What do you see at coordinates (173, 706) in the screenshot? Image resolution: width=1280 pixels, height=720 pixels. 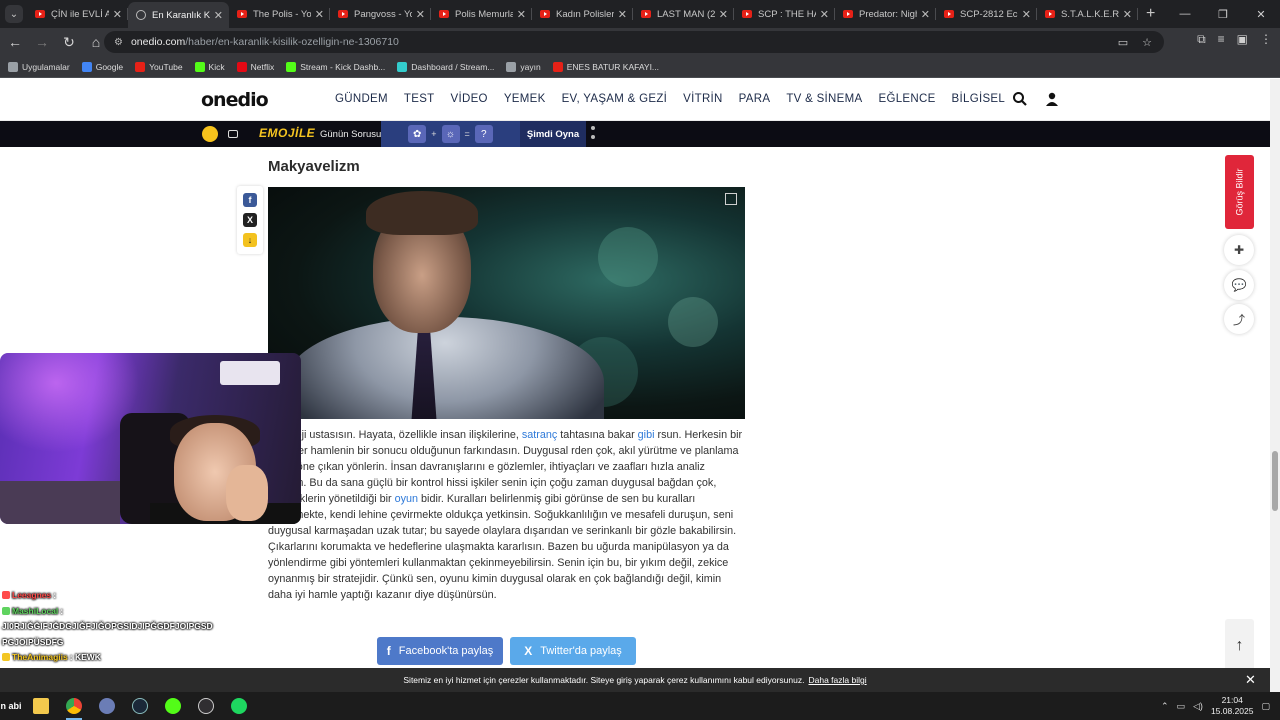 I see `kick-icon` at bounding box center [173, 706].